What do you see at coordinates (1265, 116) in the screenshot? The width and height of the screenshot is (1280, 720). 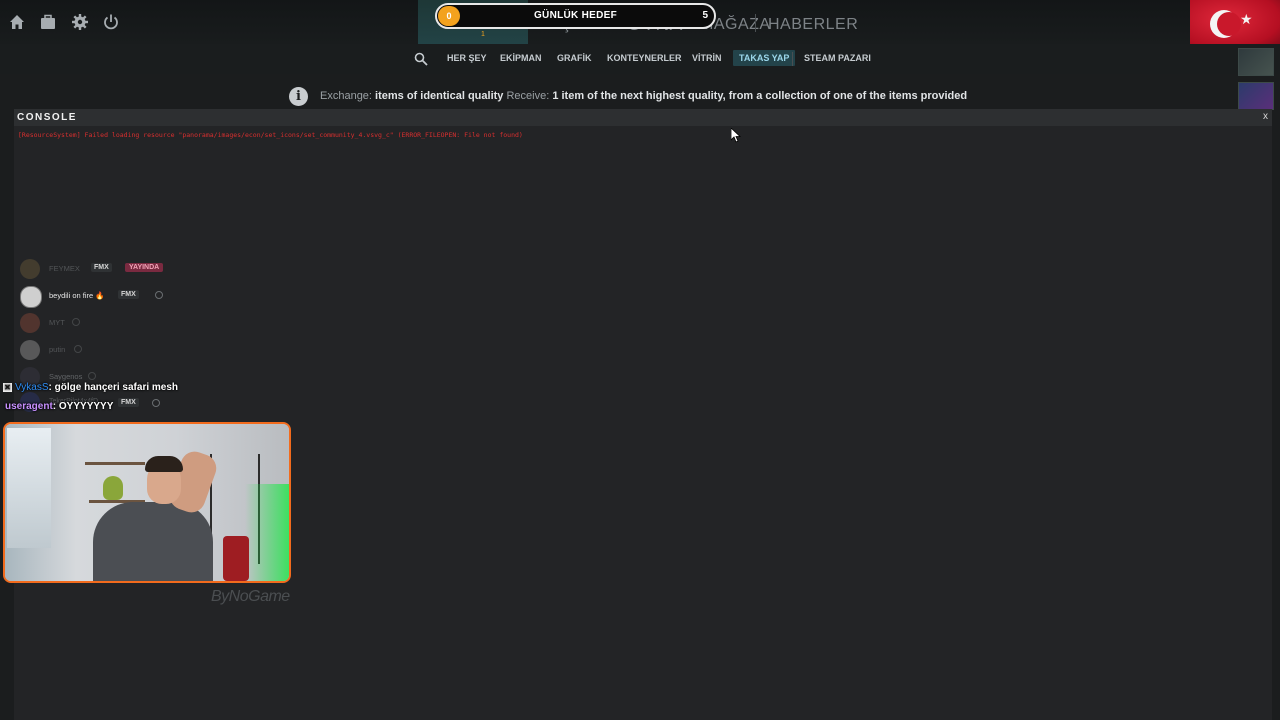 I see `console-close-button: x` at bounding box center [1265, 116].